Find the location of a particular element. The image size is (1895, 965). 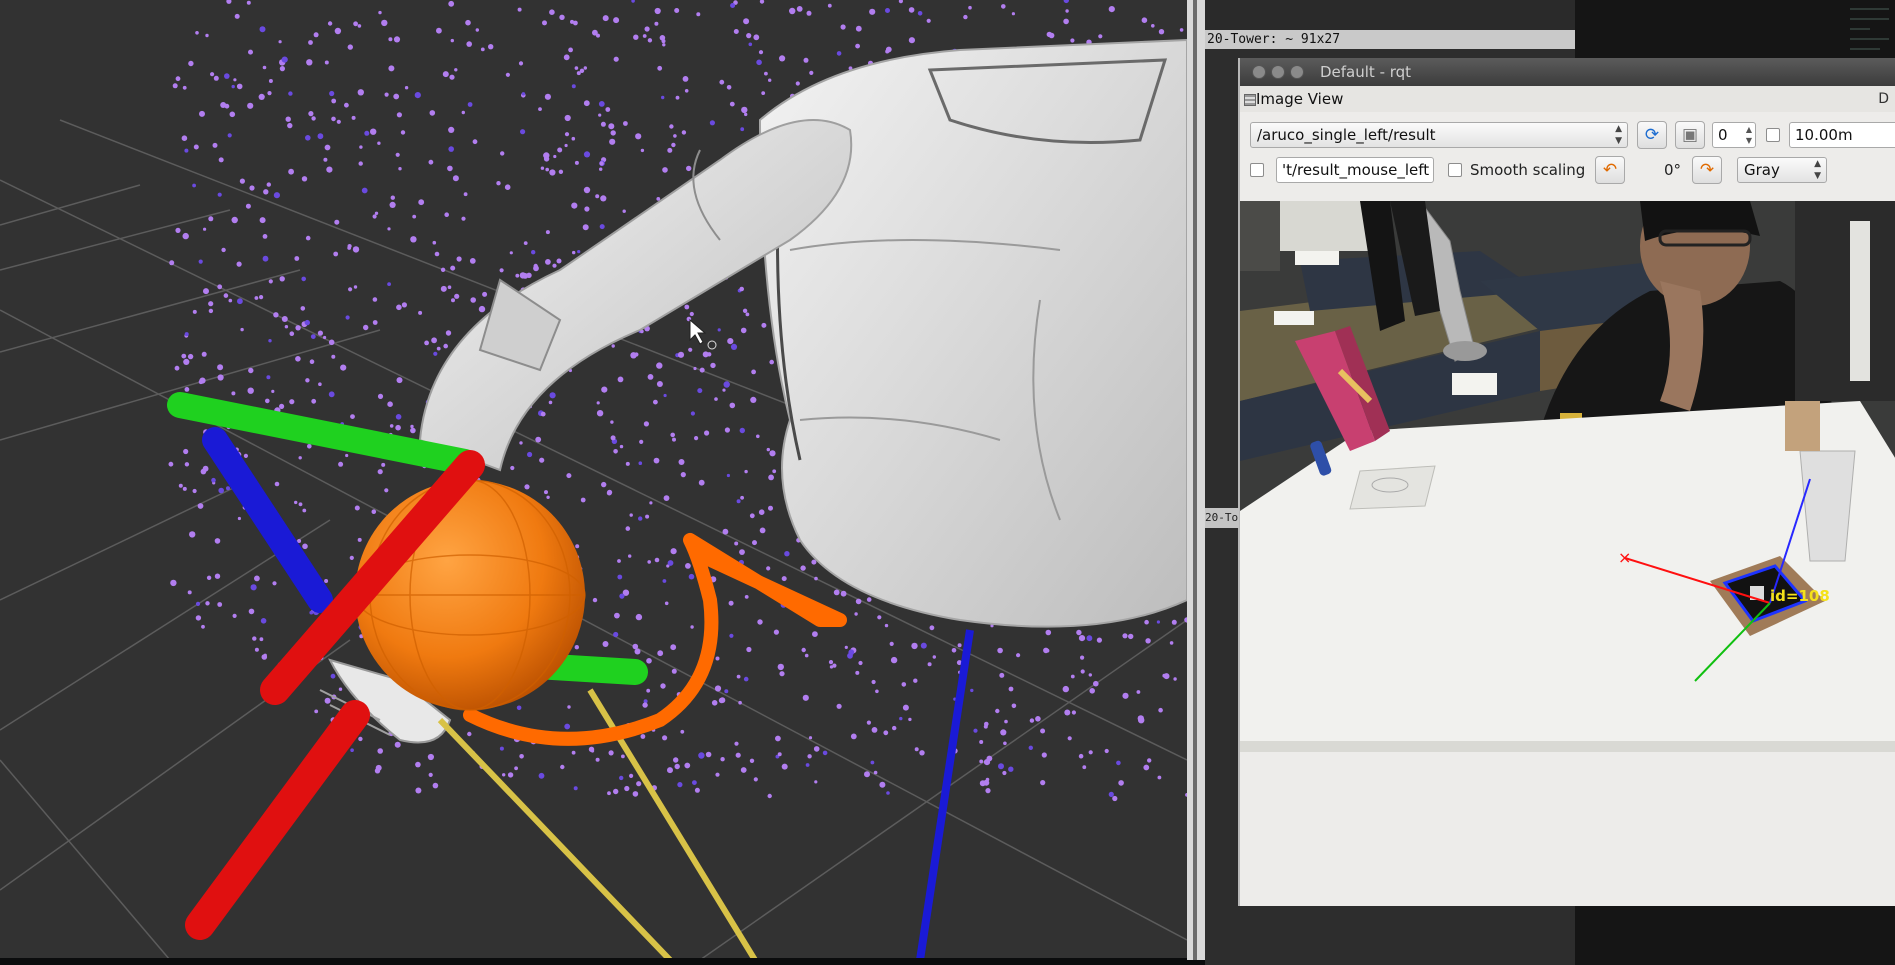

minimize-button is located at coordinates (1278, 72).